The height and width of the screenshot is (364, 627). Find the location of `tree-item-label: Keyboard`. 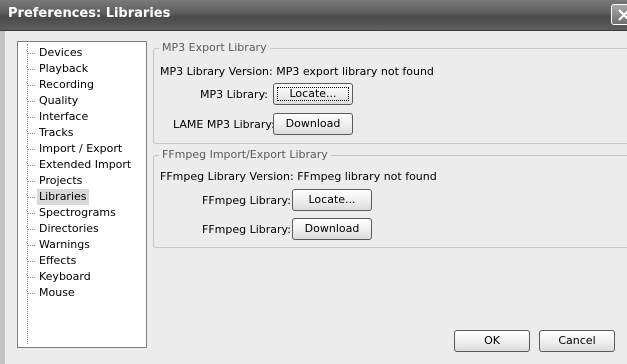

tree-item-label: Keyboard is located at coordinates (65, 276).